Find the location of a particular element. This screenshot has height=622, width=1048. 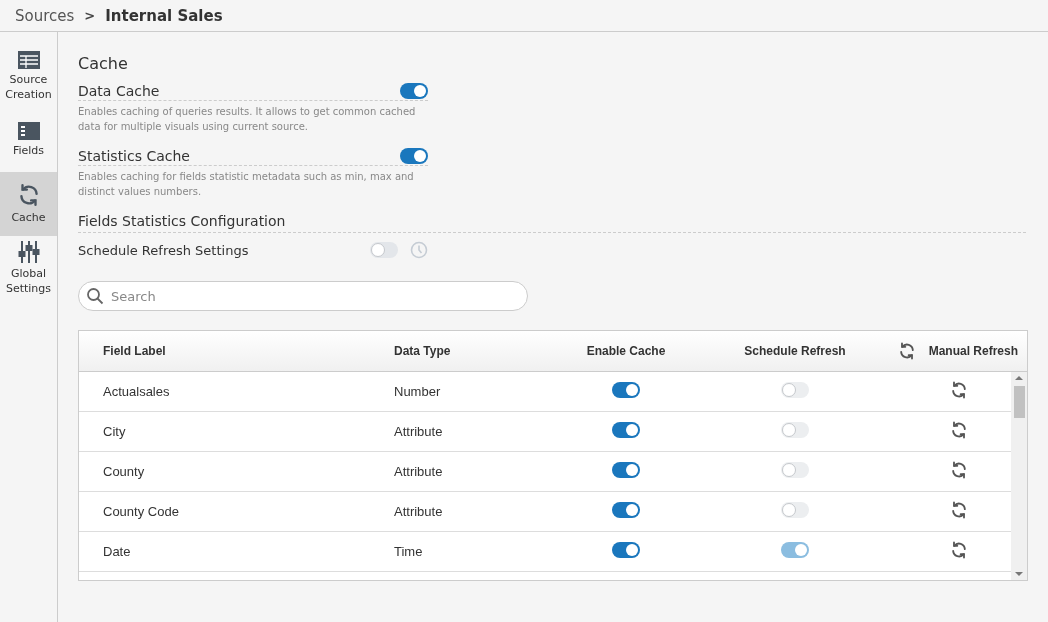

setting-label: Data Cache is located at coordinates (119, 91).